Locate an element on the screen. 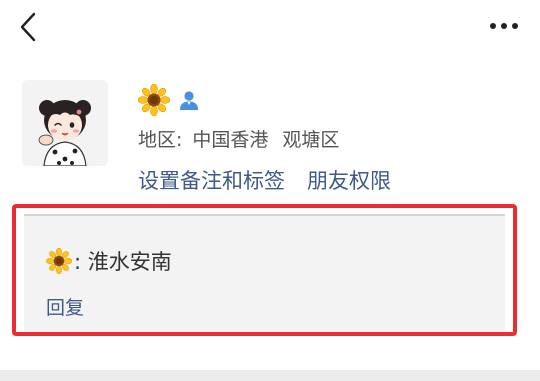 The width and height of the screenshot is (540, 381). set-remark-tag-link: 设置备注和标签 is located at coordinates (211, 181).